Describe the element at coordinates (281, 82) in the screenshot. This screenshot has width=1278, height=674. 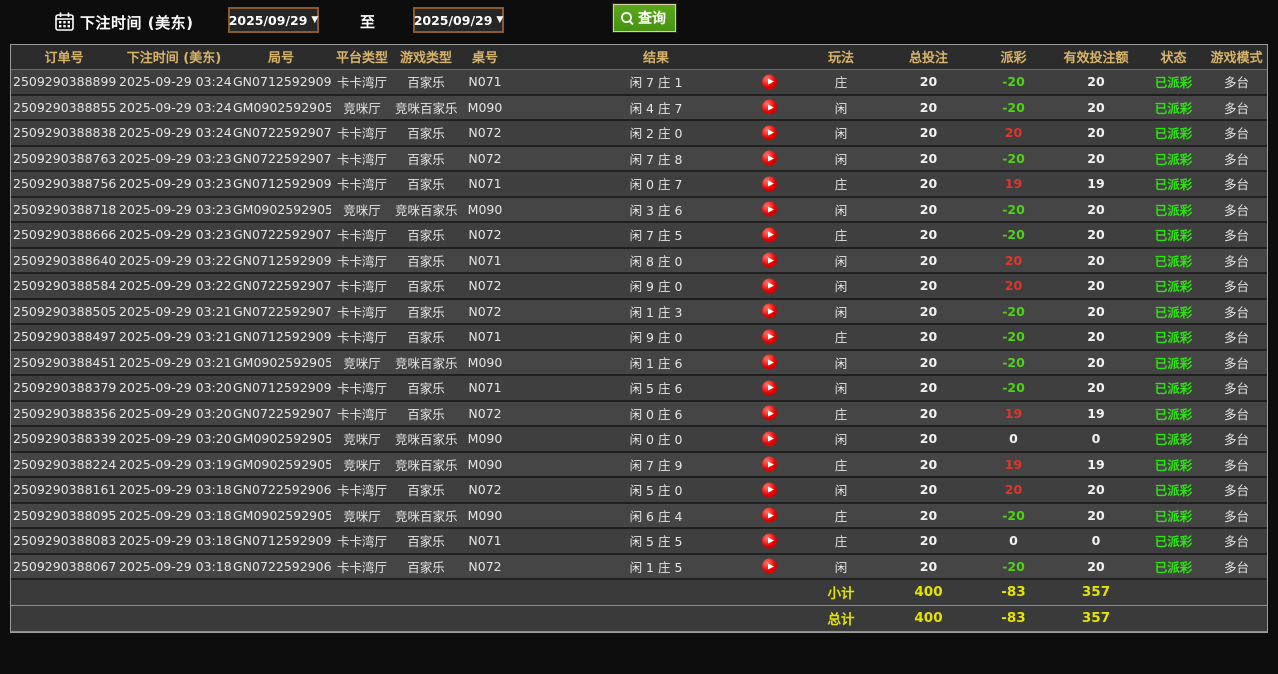
I see `cell-round-id: GN0712592909T` at that location.